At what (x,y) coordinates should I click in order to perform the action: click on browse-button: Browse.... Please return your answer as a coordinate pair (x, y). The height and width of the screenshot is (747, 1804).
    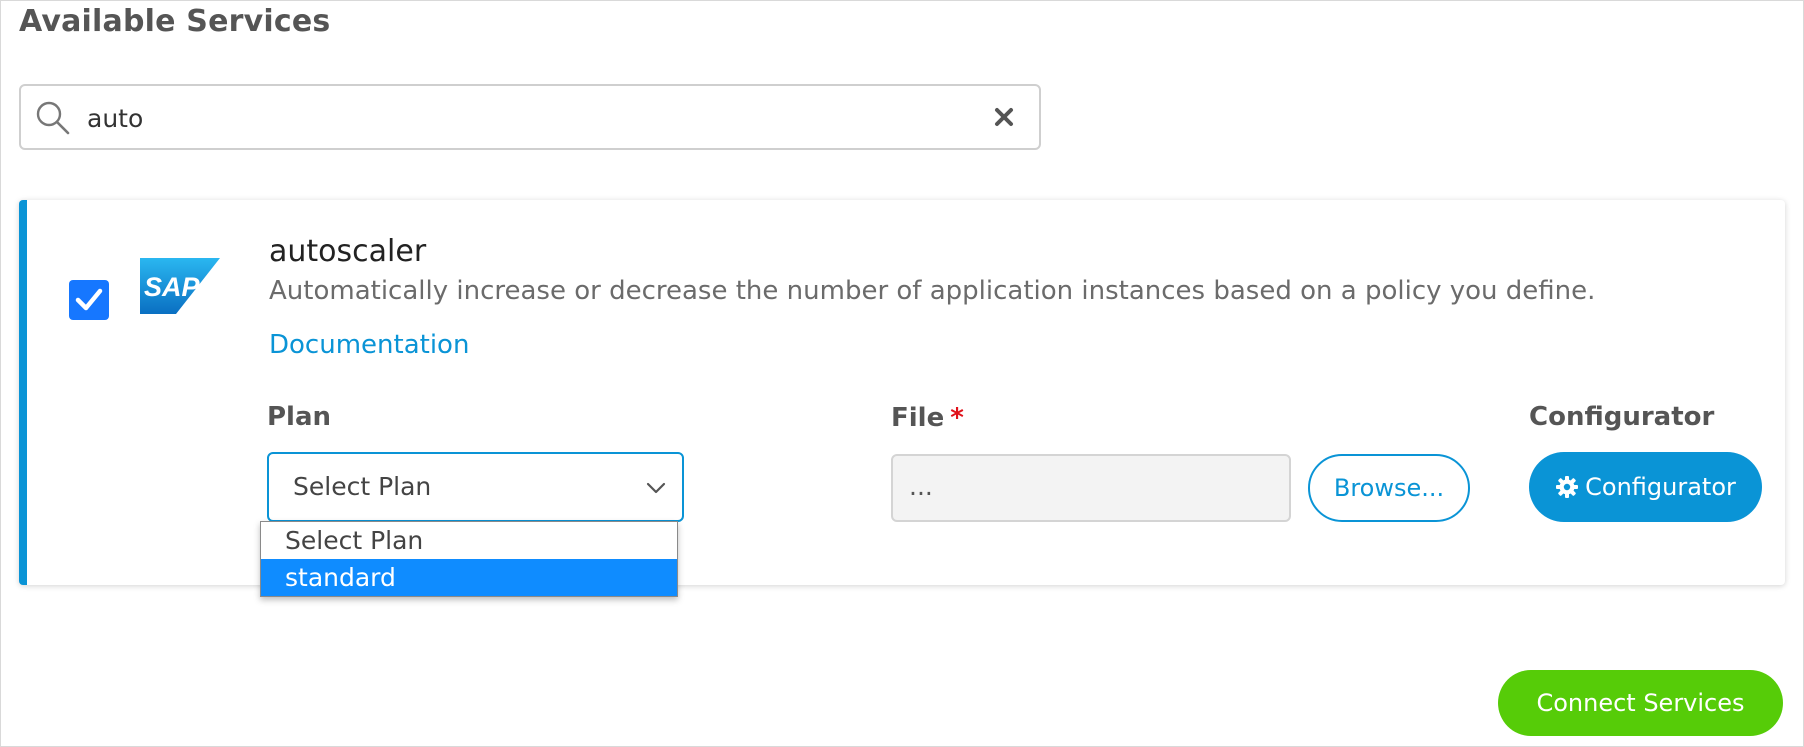
    Looking at the image, I should click on (1389, 488).